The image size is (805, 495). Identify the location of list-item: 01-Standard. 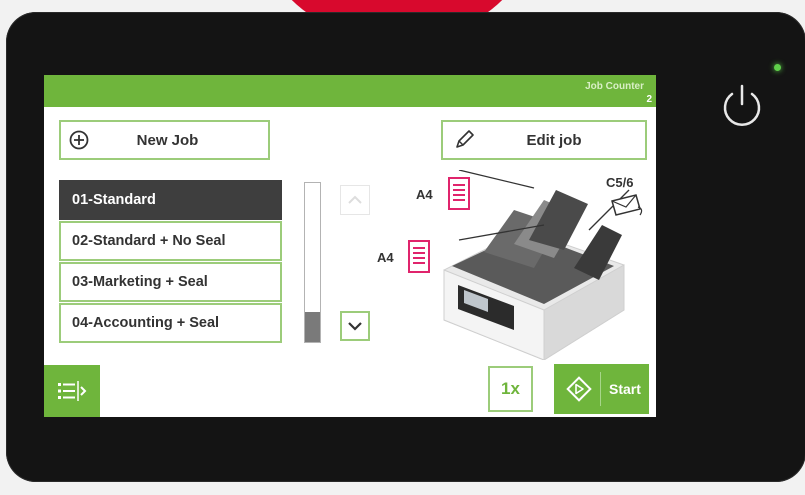
(170, 200).